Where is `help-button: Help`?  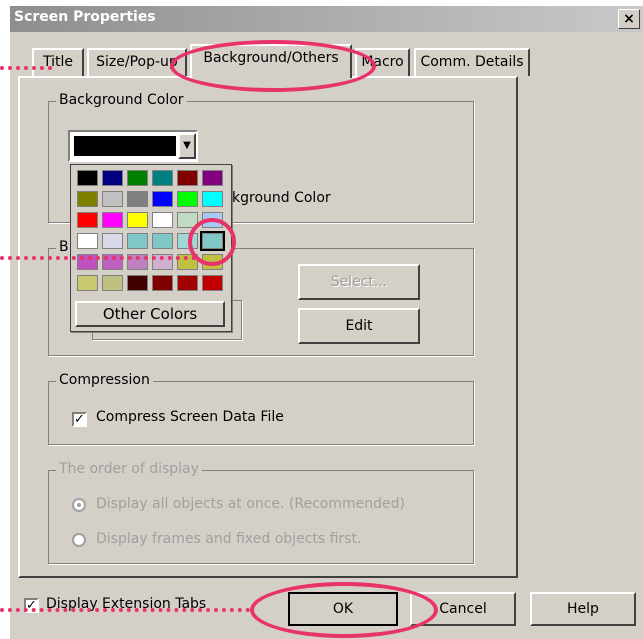
help-button: Help is located at coordinates (583, 609).